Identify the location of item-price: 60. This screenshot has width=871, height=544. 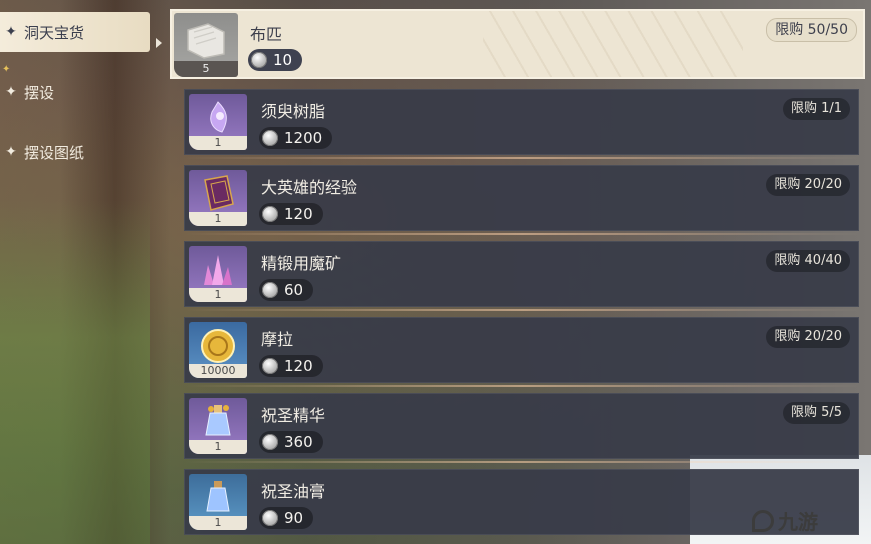
(286, 290).